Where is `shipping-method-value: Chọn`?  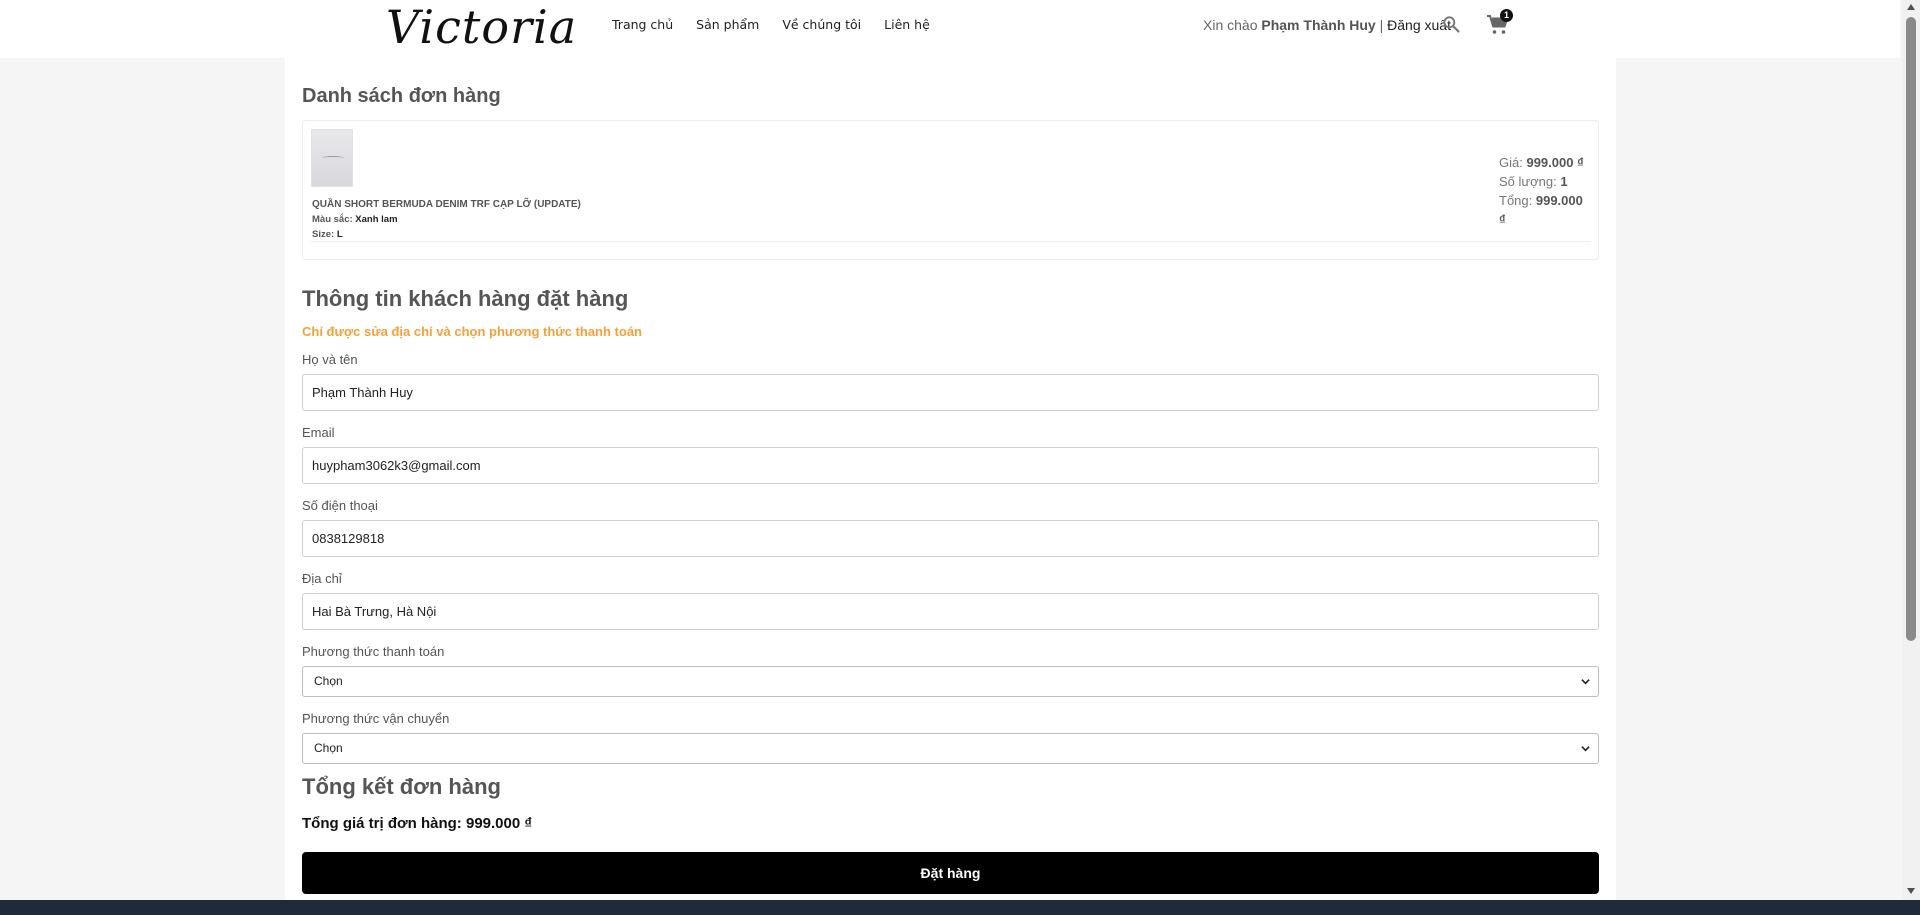 shipping-method-value: Chọn is located at coordinates (328, 748).